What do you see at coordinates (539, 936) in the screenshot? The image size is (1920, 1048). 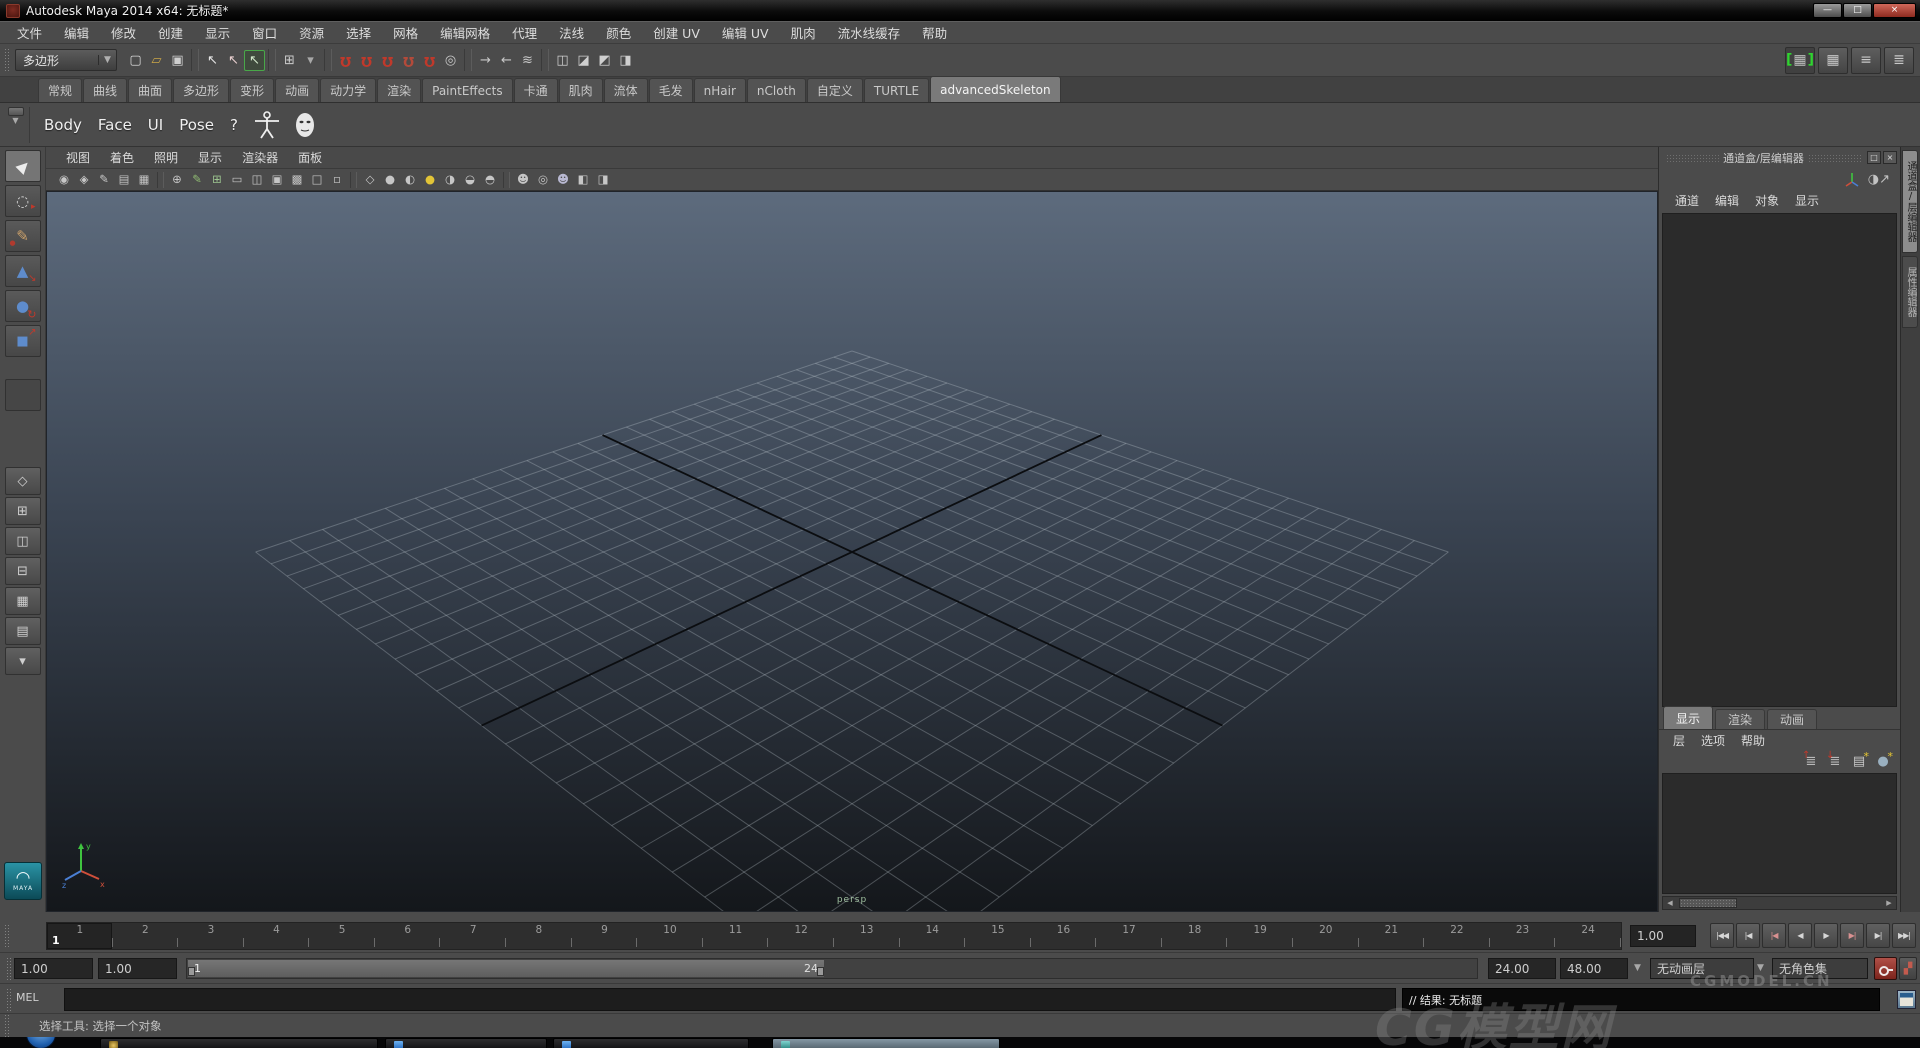 I see `timeline-frame: 8` at bounding box center [539, 936].